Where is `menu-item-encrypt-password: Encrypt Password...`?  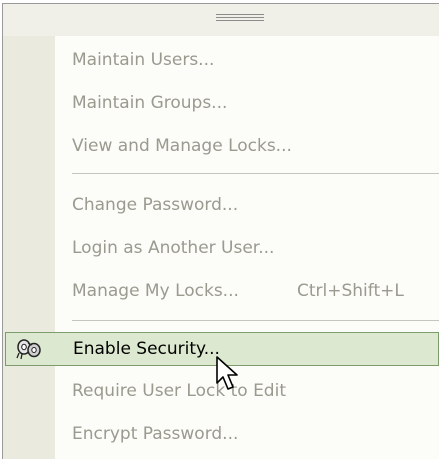 menu-item-encrypt-password: Encrypt Password... is located at coordinates (221, 434).